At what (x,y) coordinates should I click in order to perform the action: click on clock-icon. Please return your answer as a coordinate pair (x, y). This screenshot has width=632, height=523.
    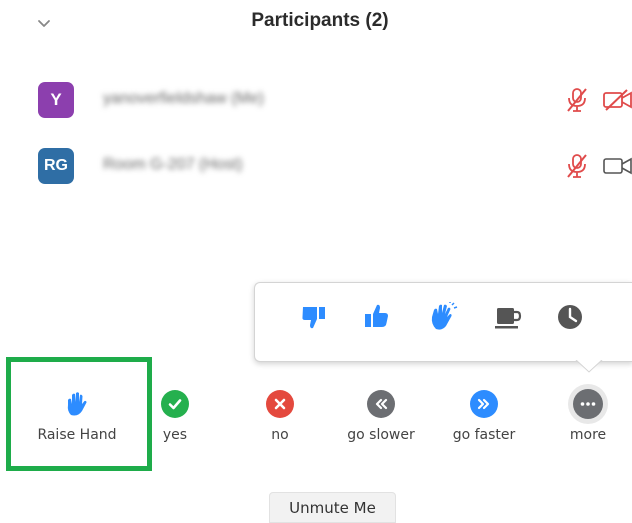
    Looking at the image, I should click on (570, 317).